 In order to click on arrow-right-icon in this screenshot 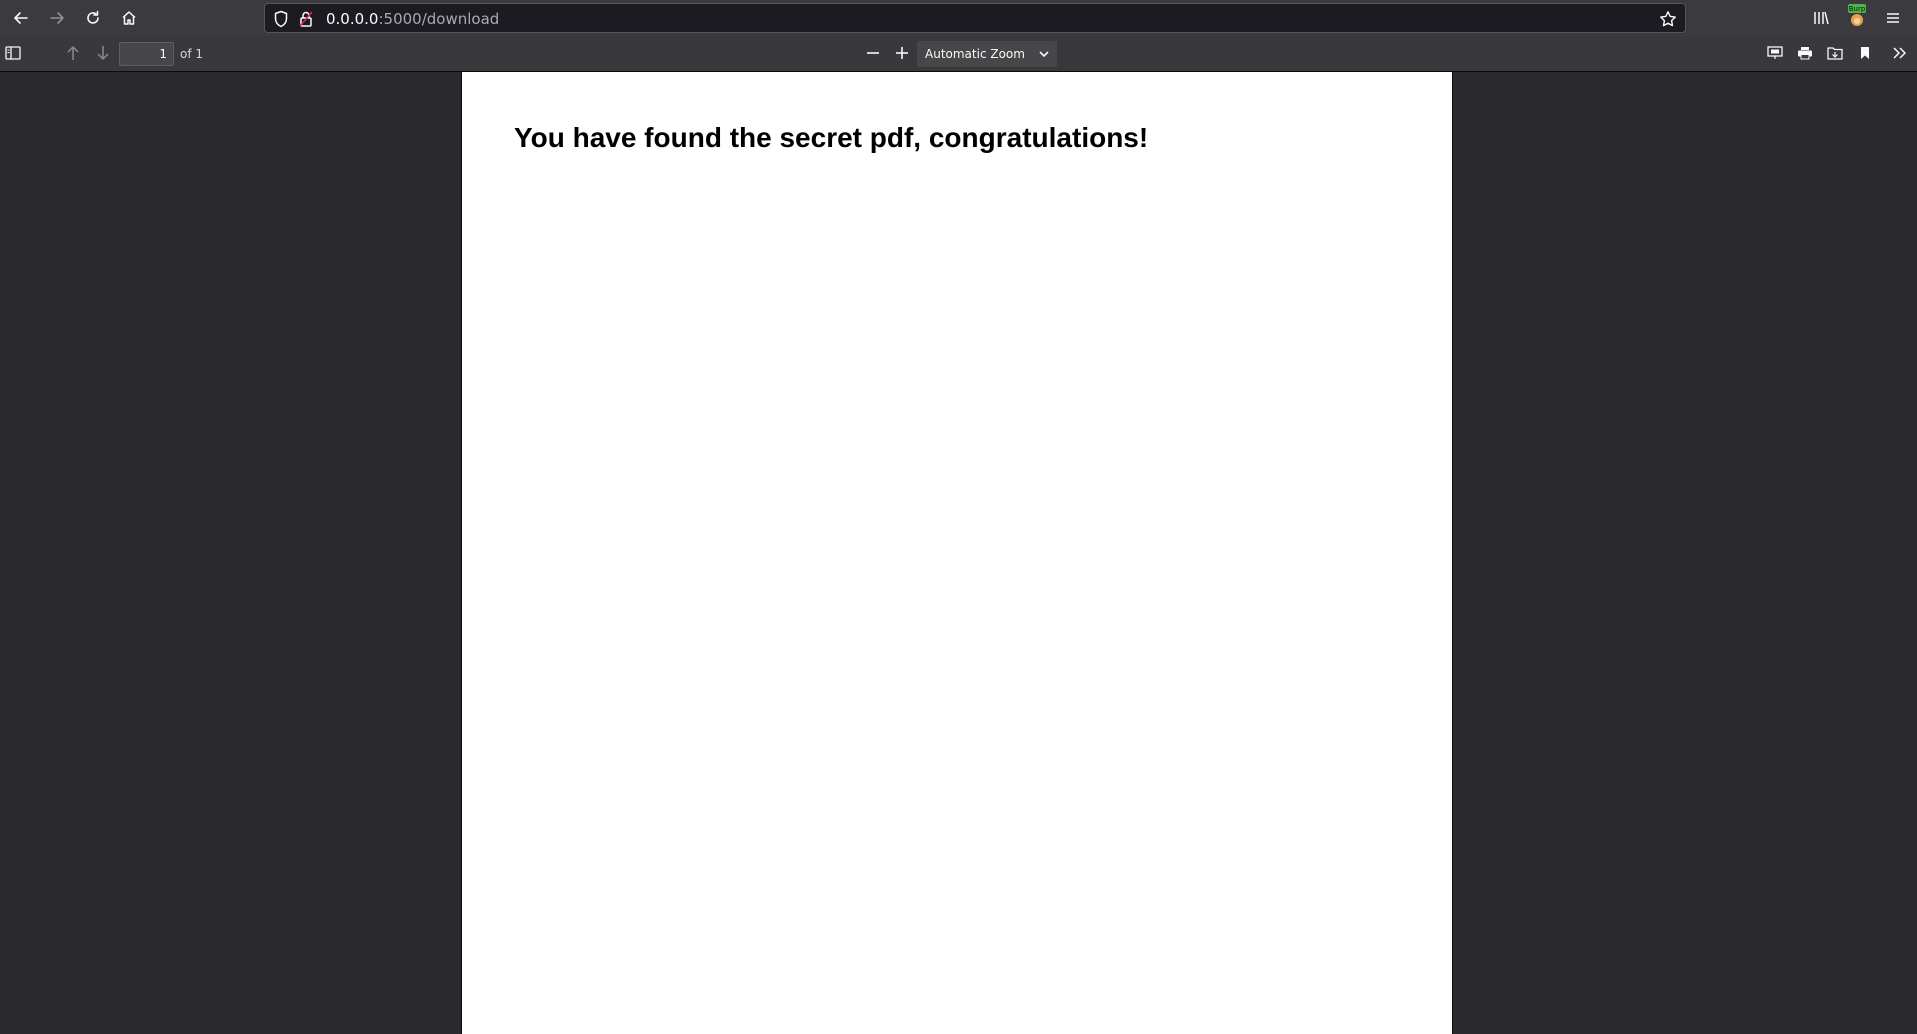, I will do `click(57, 18)`.